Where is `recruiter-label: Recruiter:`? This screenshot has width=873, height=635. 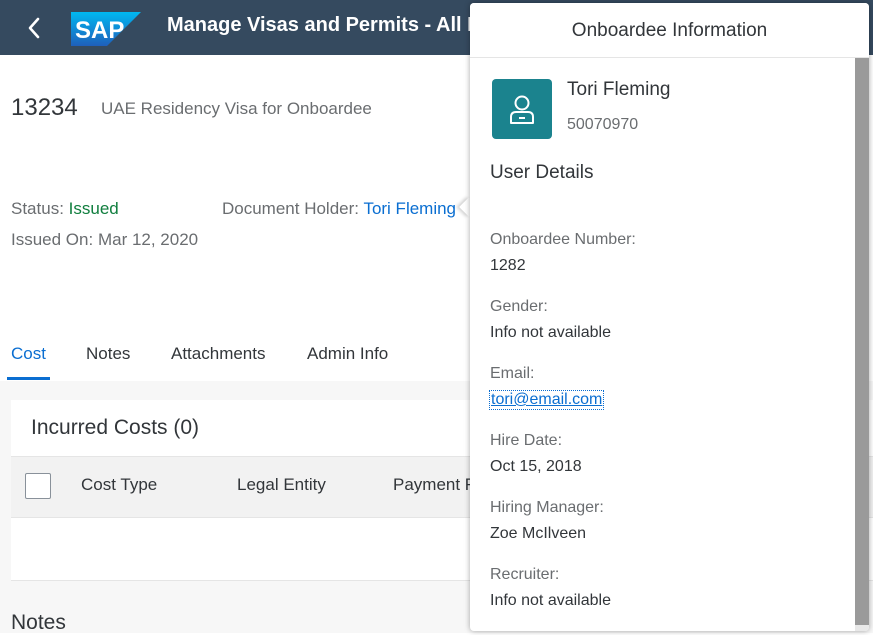
recruiter-label: Recruiter: is located at coordinates (525, 574).